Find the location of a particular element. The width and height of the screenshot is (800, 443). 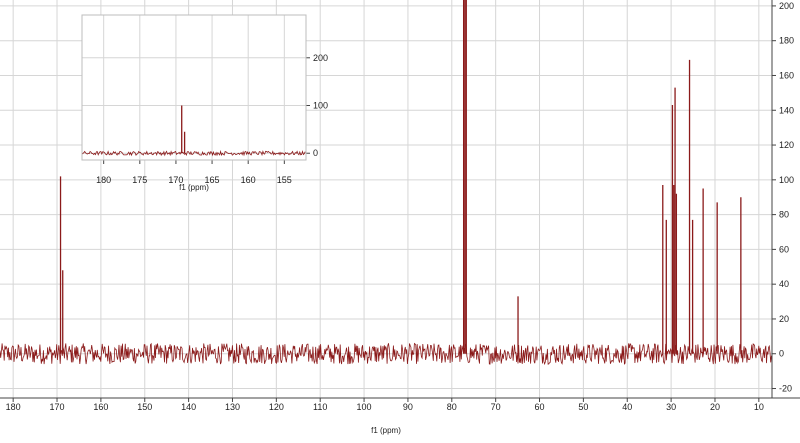

y-tick-label: -20 is located at coordinates (785, 389).